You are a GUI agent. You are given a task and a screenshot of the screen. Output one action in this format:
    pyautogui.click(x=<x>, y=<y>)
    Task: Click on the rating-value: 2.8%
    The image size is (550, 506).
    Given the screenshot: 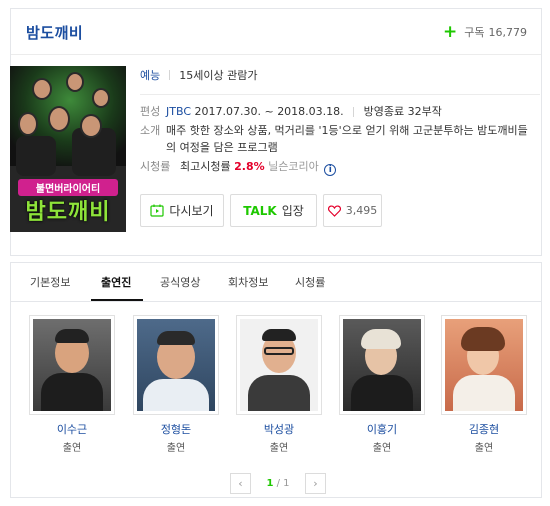 What is the action you would take?
    pyautogui.click(x=249, y=166)
    